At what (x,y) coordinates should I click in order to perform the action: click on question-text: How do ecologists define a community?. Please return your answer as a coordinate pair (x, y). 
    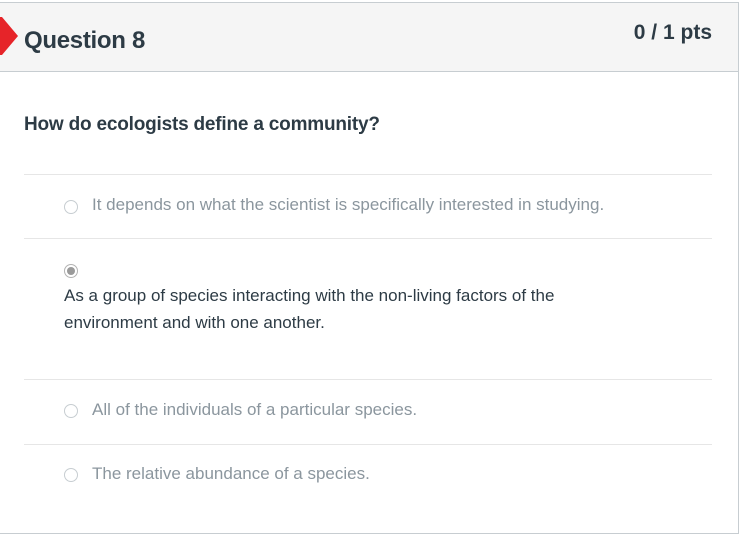
    Looking at the image, I should click on (202, 124).